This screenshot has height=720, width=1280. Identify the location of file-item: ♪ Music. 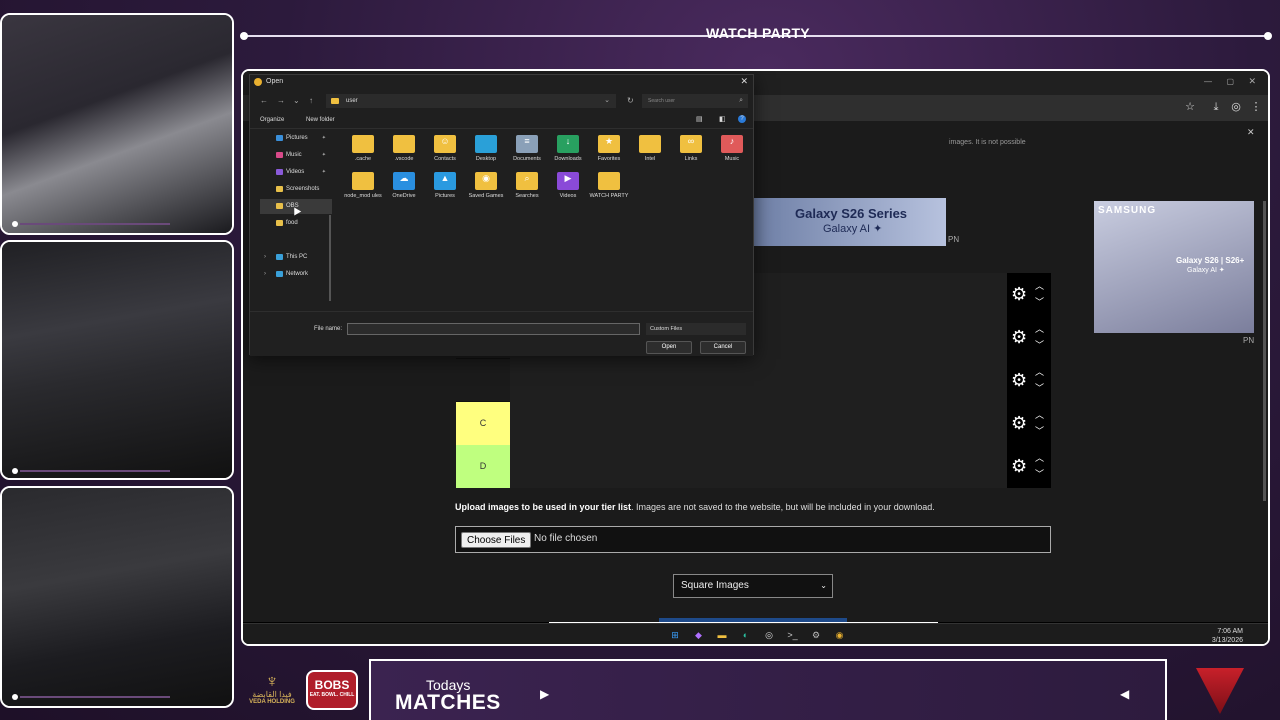
(732, 149).